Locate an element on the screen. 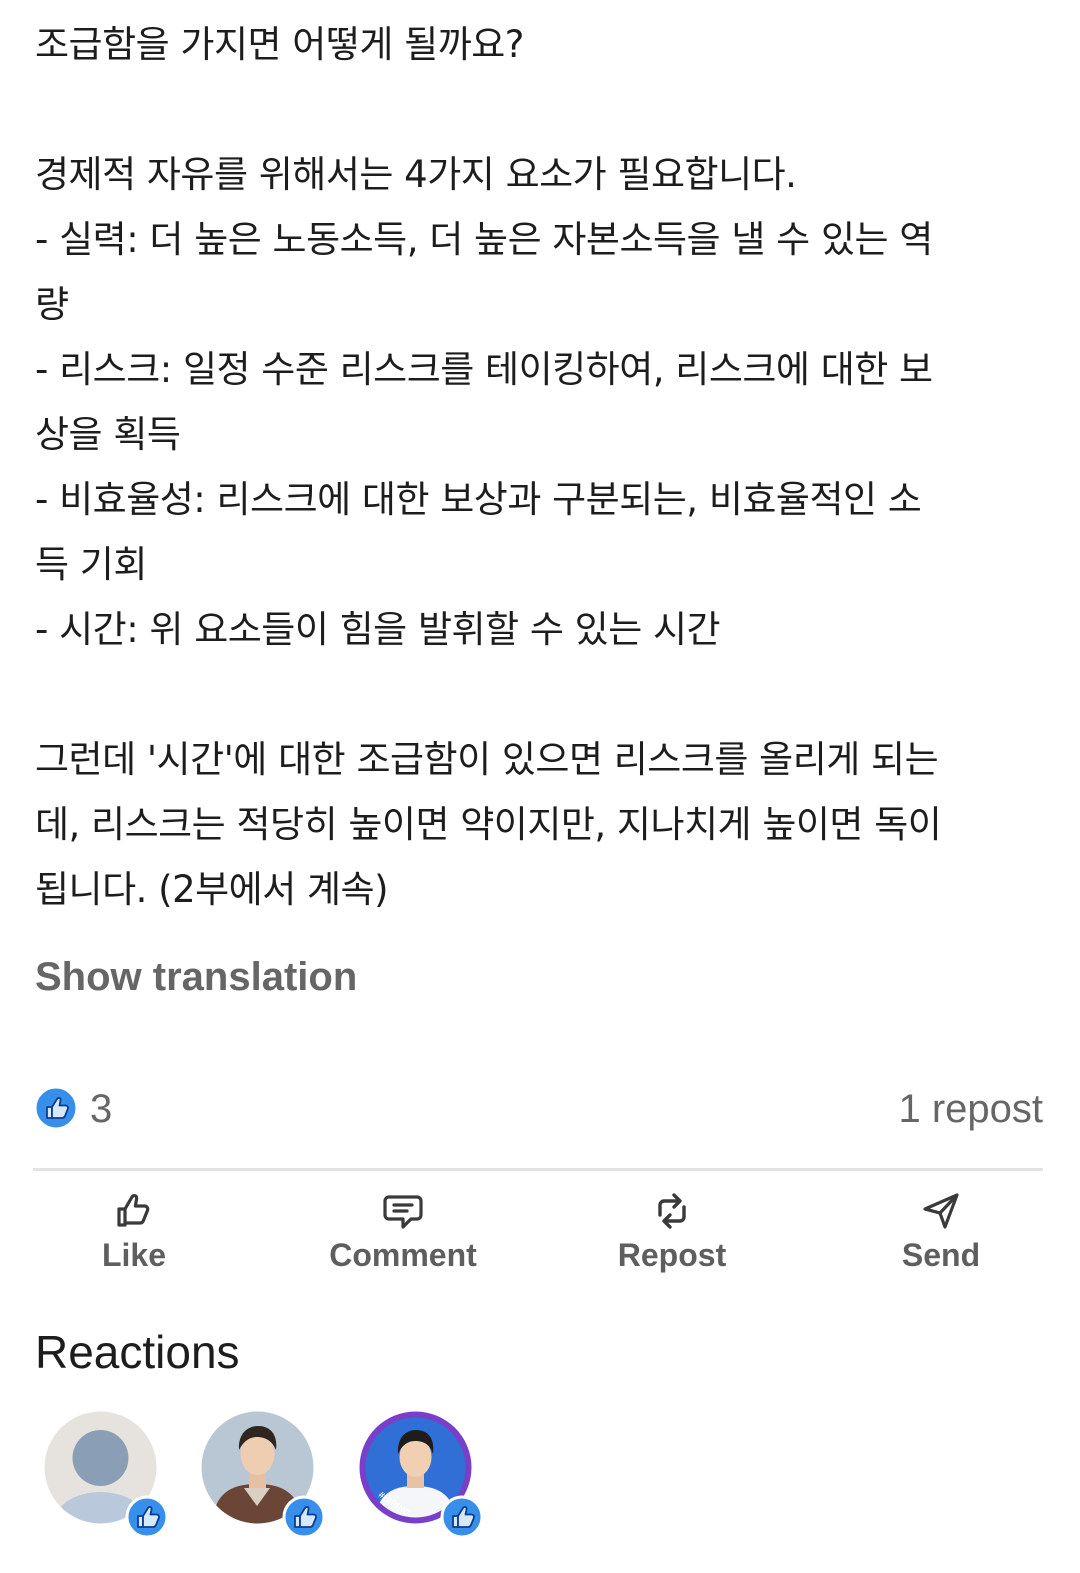 The height and width of the screenshot is (1573, 1080). post-line: 데, 리스크는 적당히 높이면 약이지만, 지나치게 높이면 독이 is located at coordinates (488, 824).